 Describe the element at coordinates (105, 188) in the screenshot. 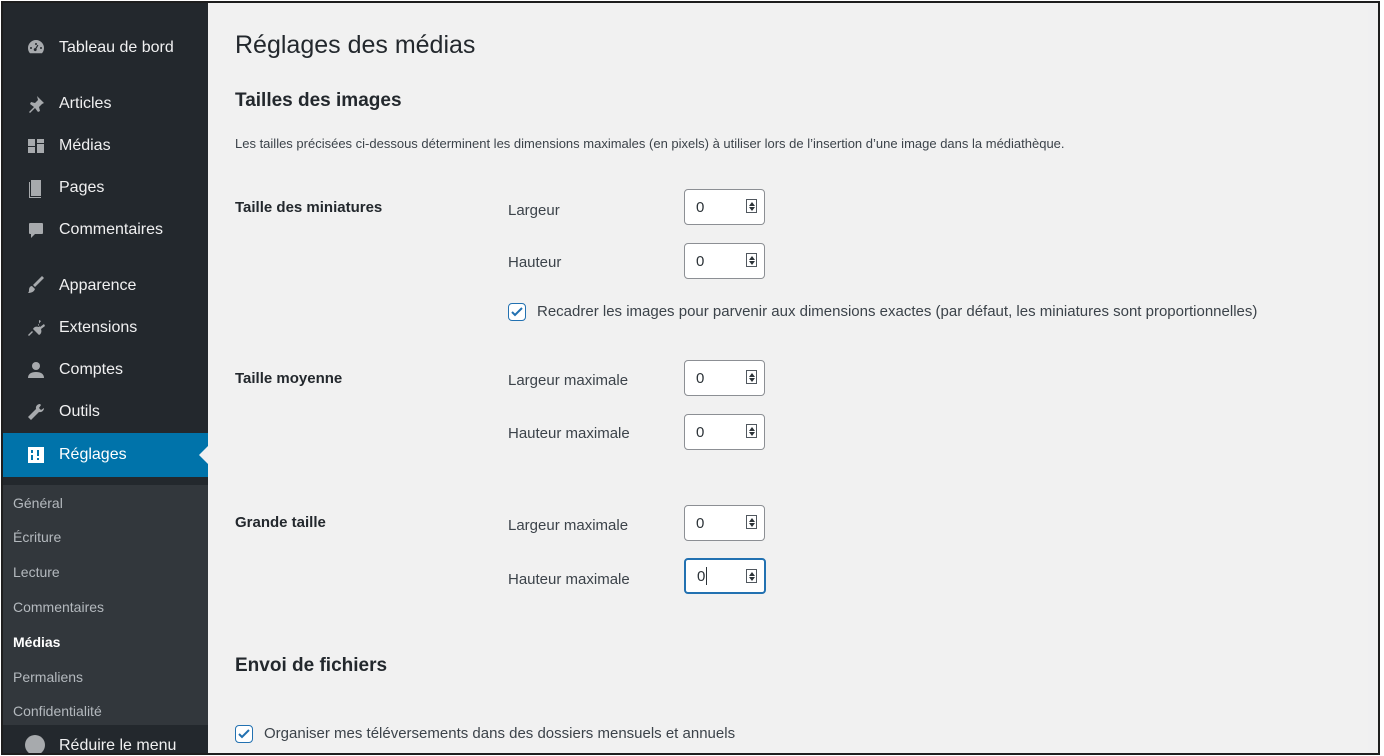

I see `menu-item-pages: Pages` at that location.